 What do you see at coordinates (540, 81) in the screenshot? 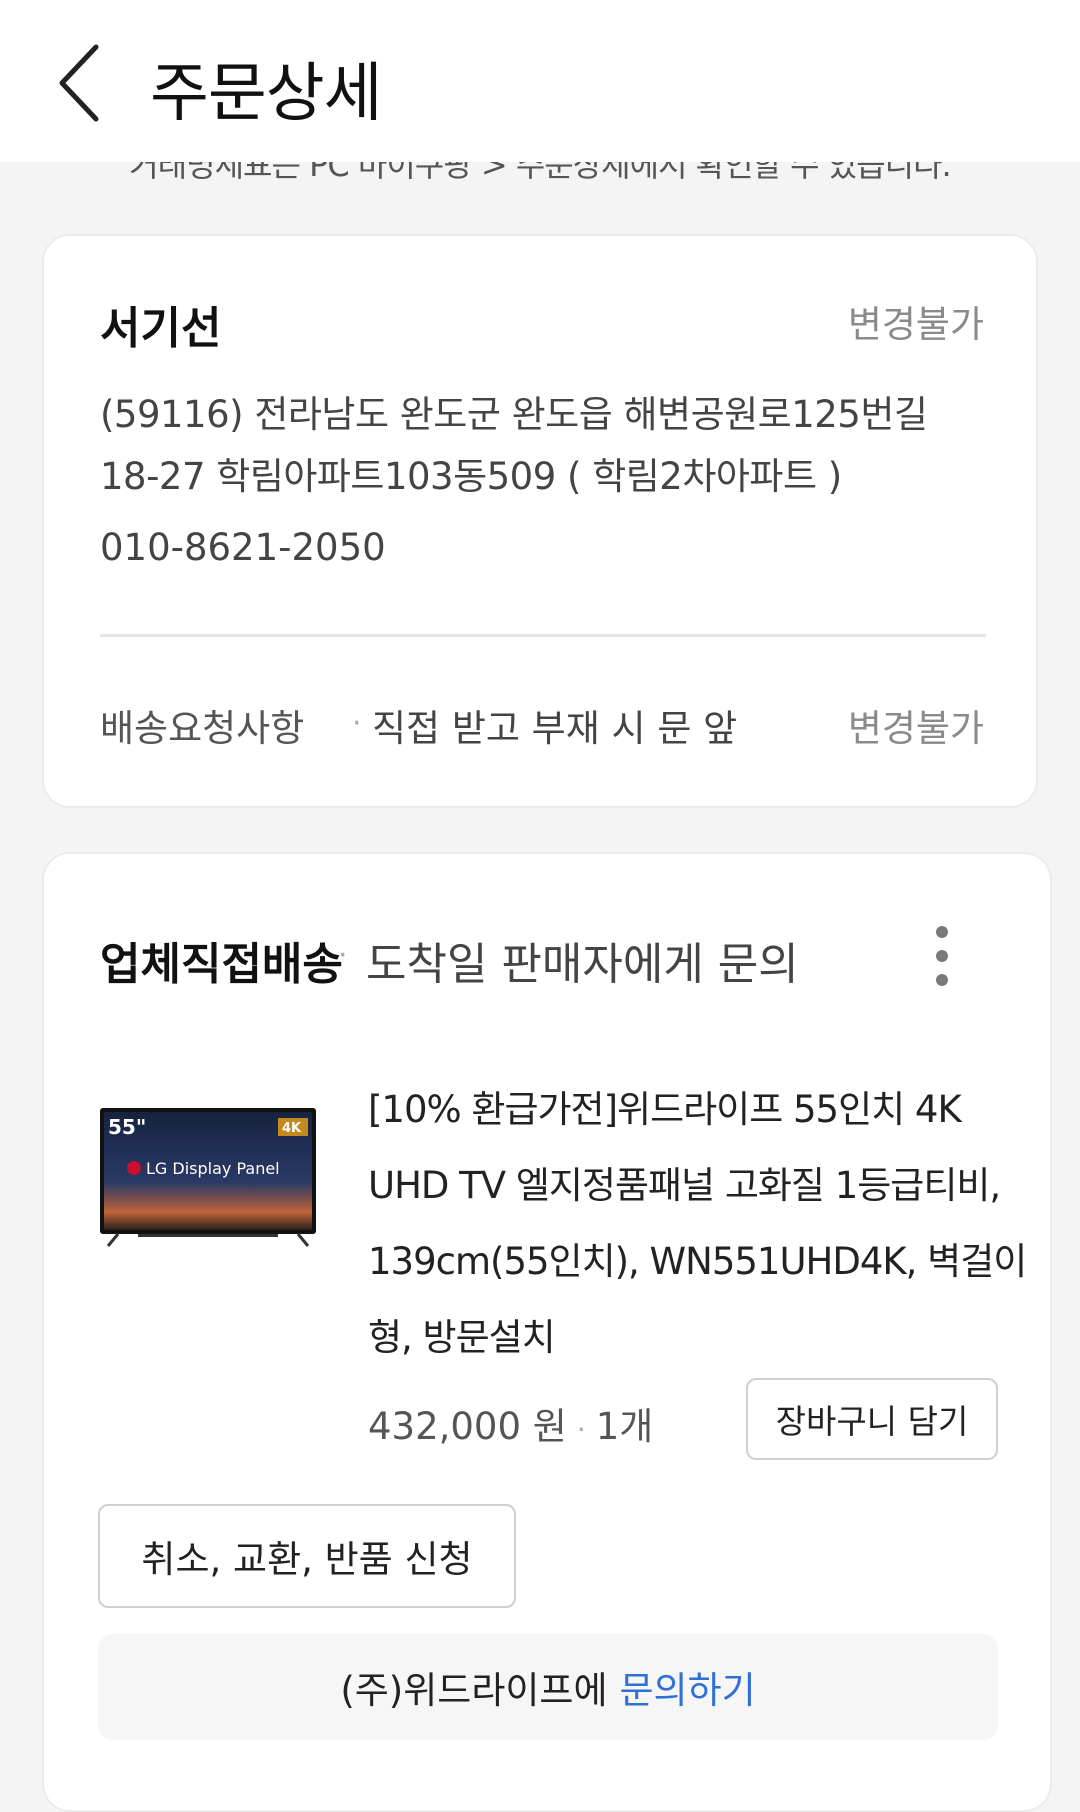
I see `app-header: 주문상세` at bounding box center [540, 81].